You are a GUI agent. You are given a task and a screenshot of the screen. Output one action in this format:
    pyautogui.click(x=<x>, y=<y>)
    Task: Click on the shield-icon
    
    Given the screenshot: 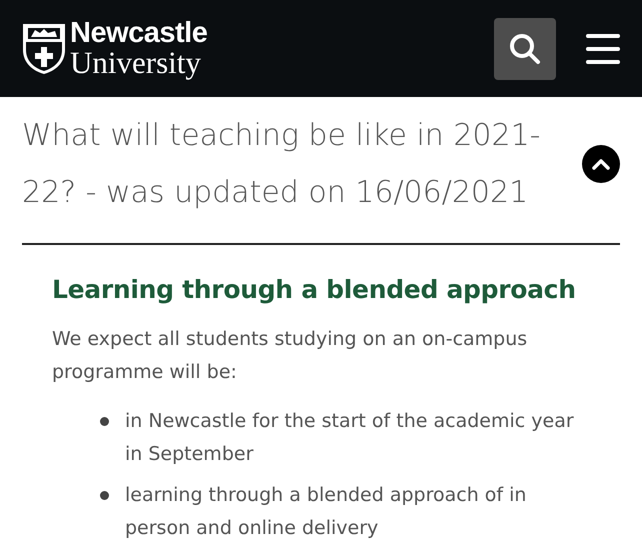 What is the action you would take?
    pyautogui.click(x=44, y=48)
    